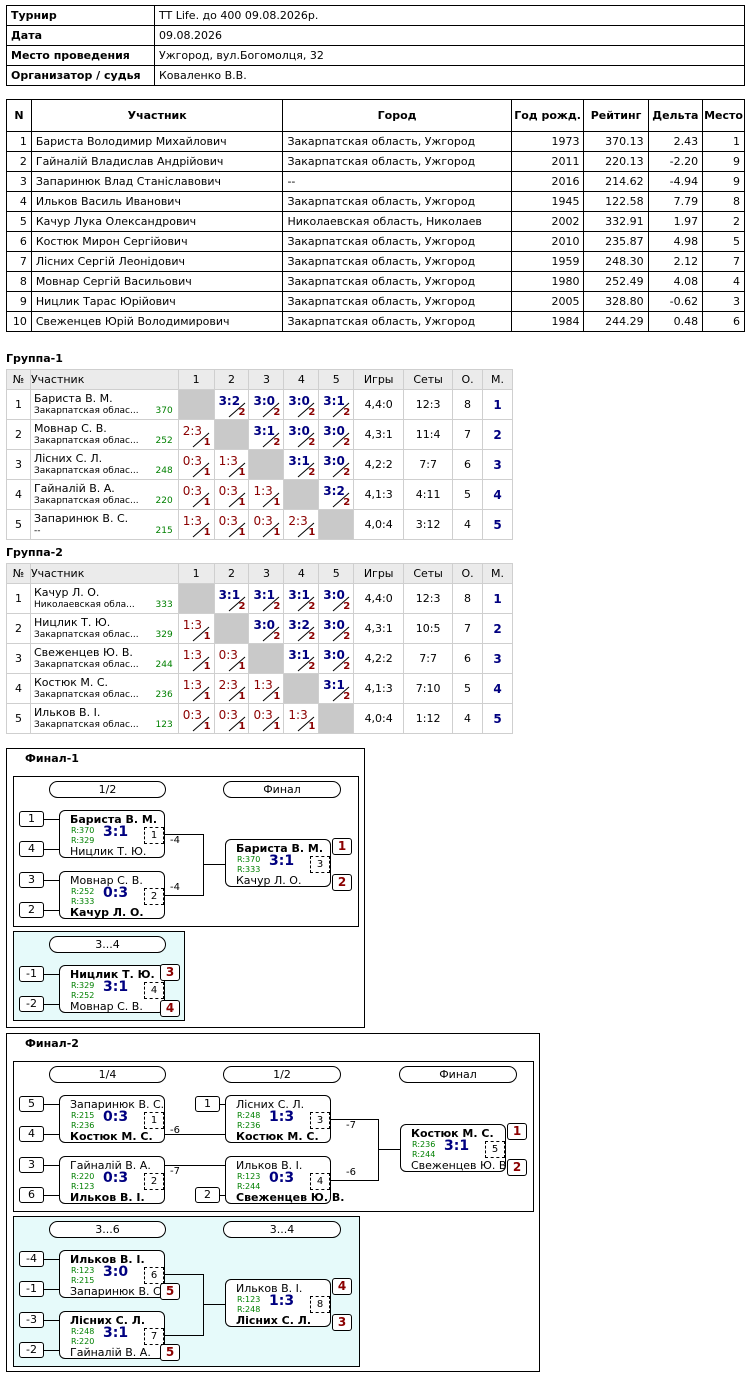 The image size is (750, 1378). Describe the element at coordinates (74, 488) in the screenshot. I see `player-name: Гайналій В. А.` at that location.